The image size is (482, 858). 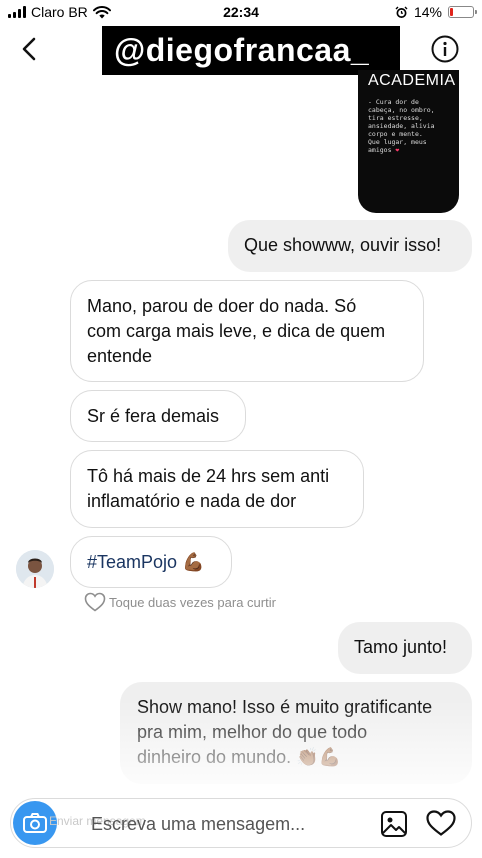 What do you see at coordinates (193, 562) in the screenshot?
I see `flexed-biceps-emoji: 💪🏾` at bounding box center [193, 562].